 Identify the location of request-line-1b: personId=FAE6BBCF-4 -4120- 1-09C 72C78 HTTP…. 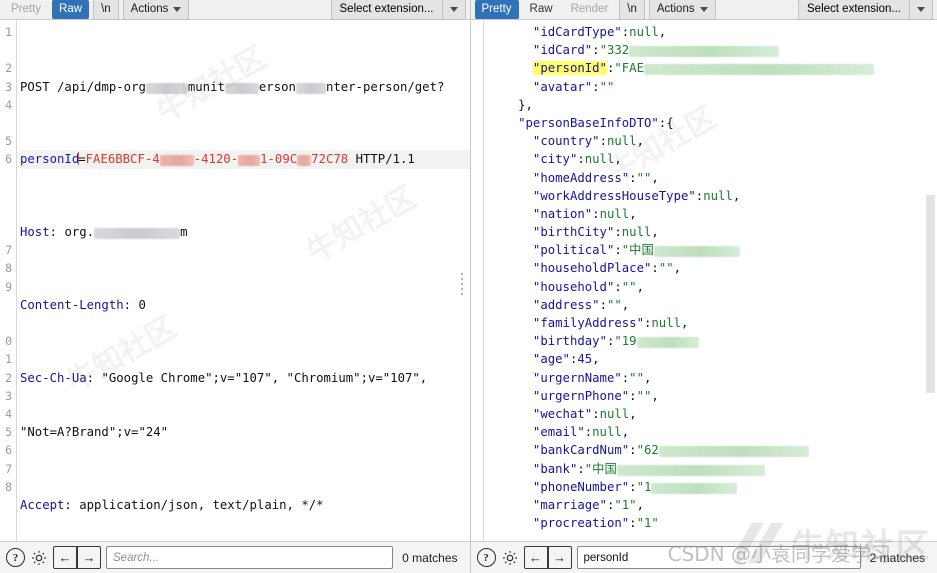
(245, 159).